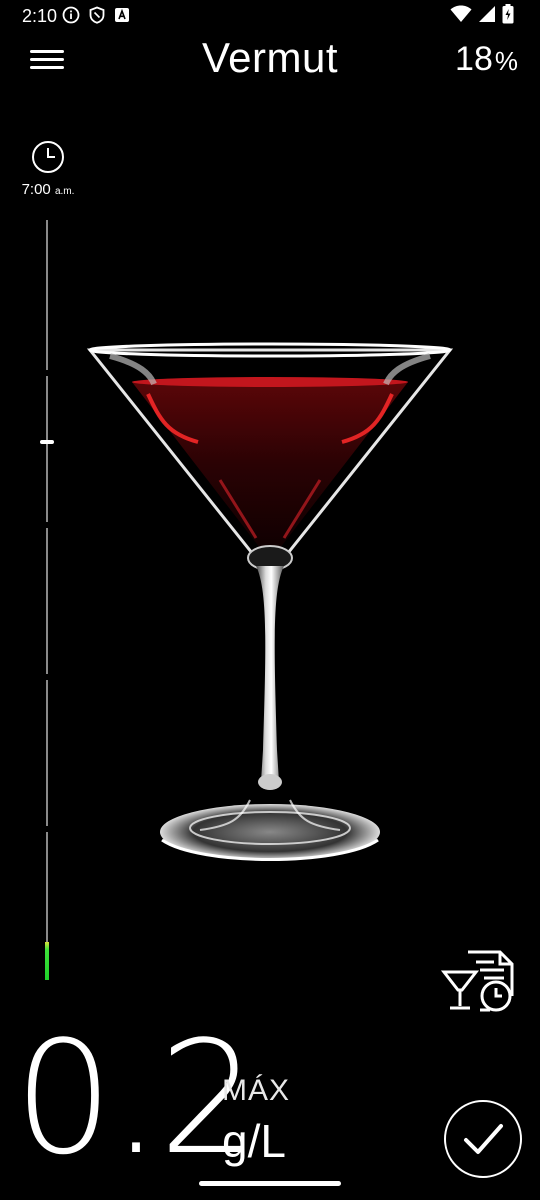  Describe the element at coordinates (270, 17) in the screenshot. I see `status-bar: 2:10` at that location.